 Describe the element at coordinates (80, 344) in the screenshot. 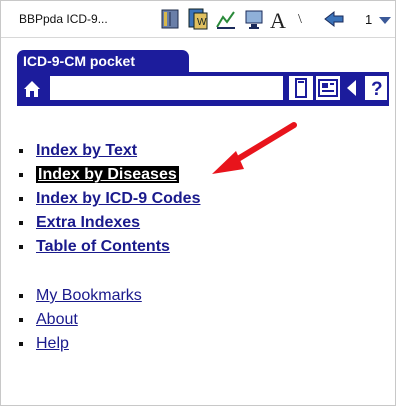

I see `list-item: Help` at that location.